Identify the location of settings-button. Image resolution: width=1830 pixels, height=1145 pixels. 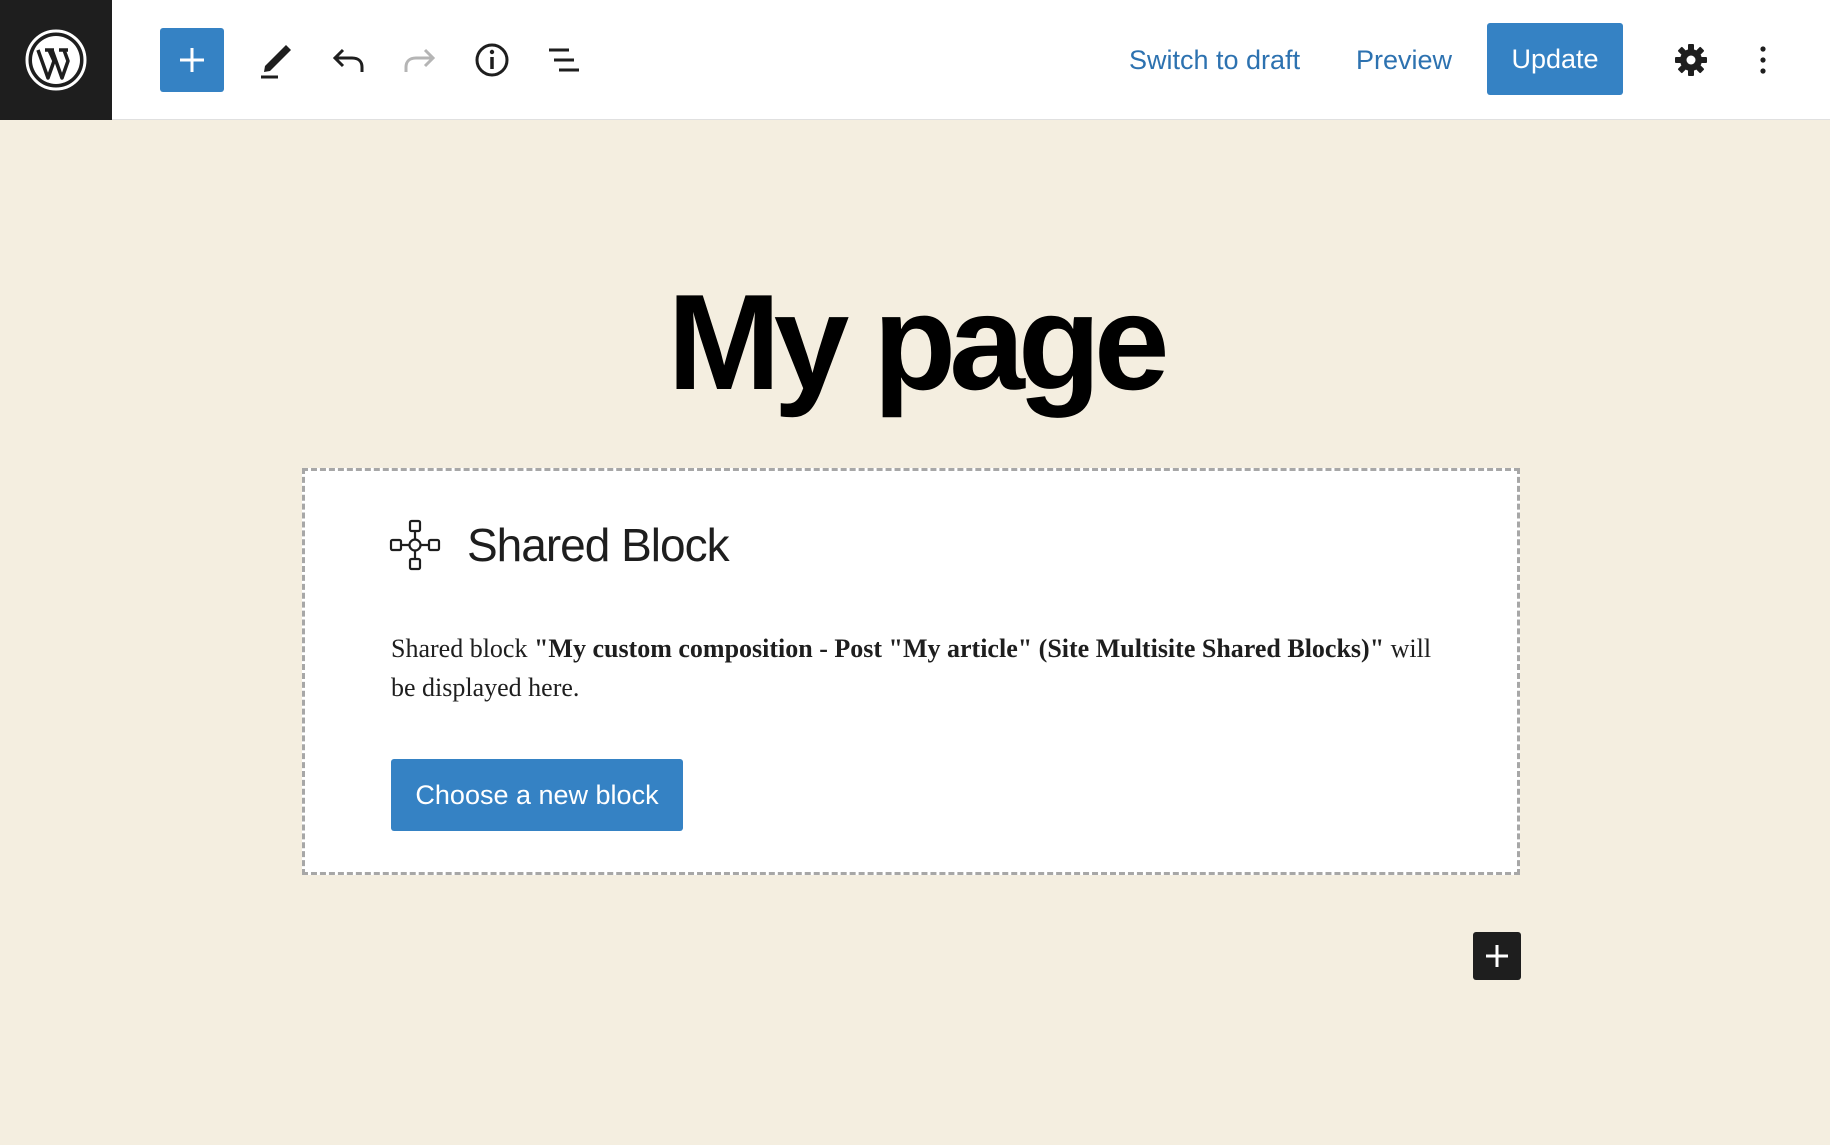
(1691, 60).